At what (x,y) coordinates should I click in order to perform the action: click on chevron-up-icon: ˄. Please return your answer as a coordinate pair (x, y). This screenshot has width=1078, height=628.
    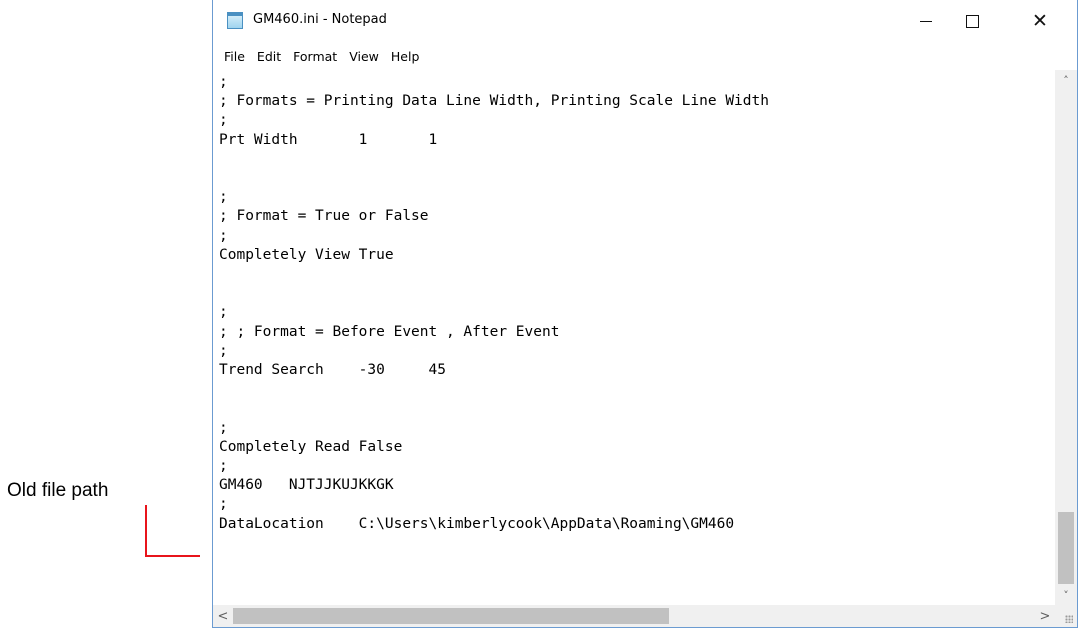
    Looking at the image, I should click on (1066, 80).